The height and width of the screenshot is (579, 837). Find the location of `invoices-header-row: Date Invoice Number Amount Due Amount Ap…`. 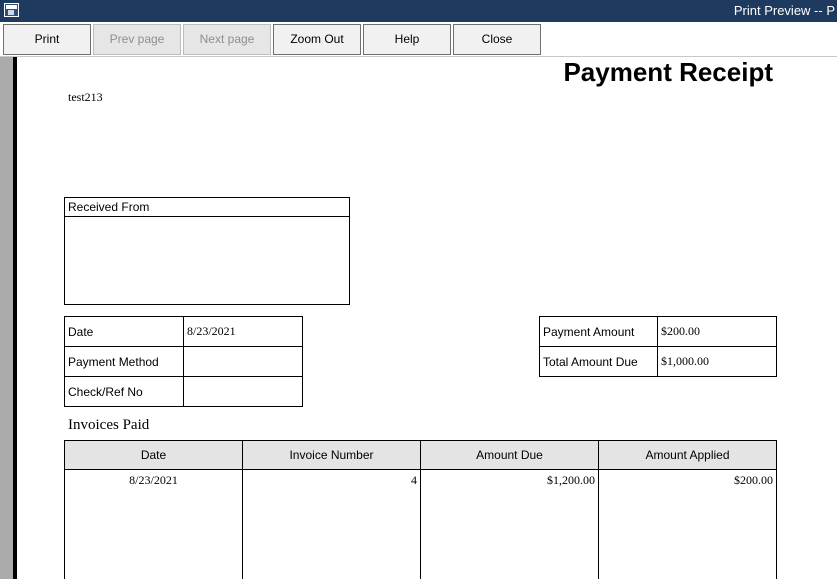

invoices-header-row: Date Invoice Number Amount Due Amount Ap… is located at coordinates (420, 455).